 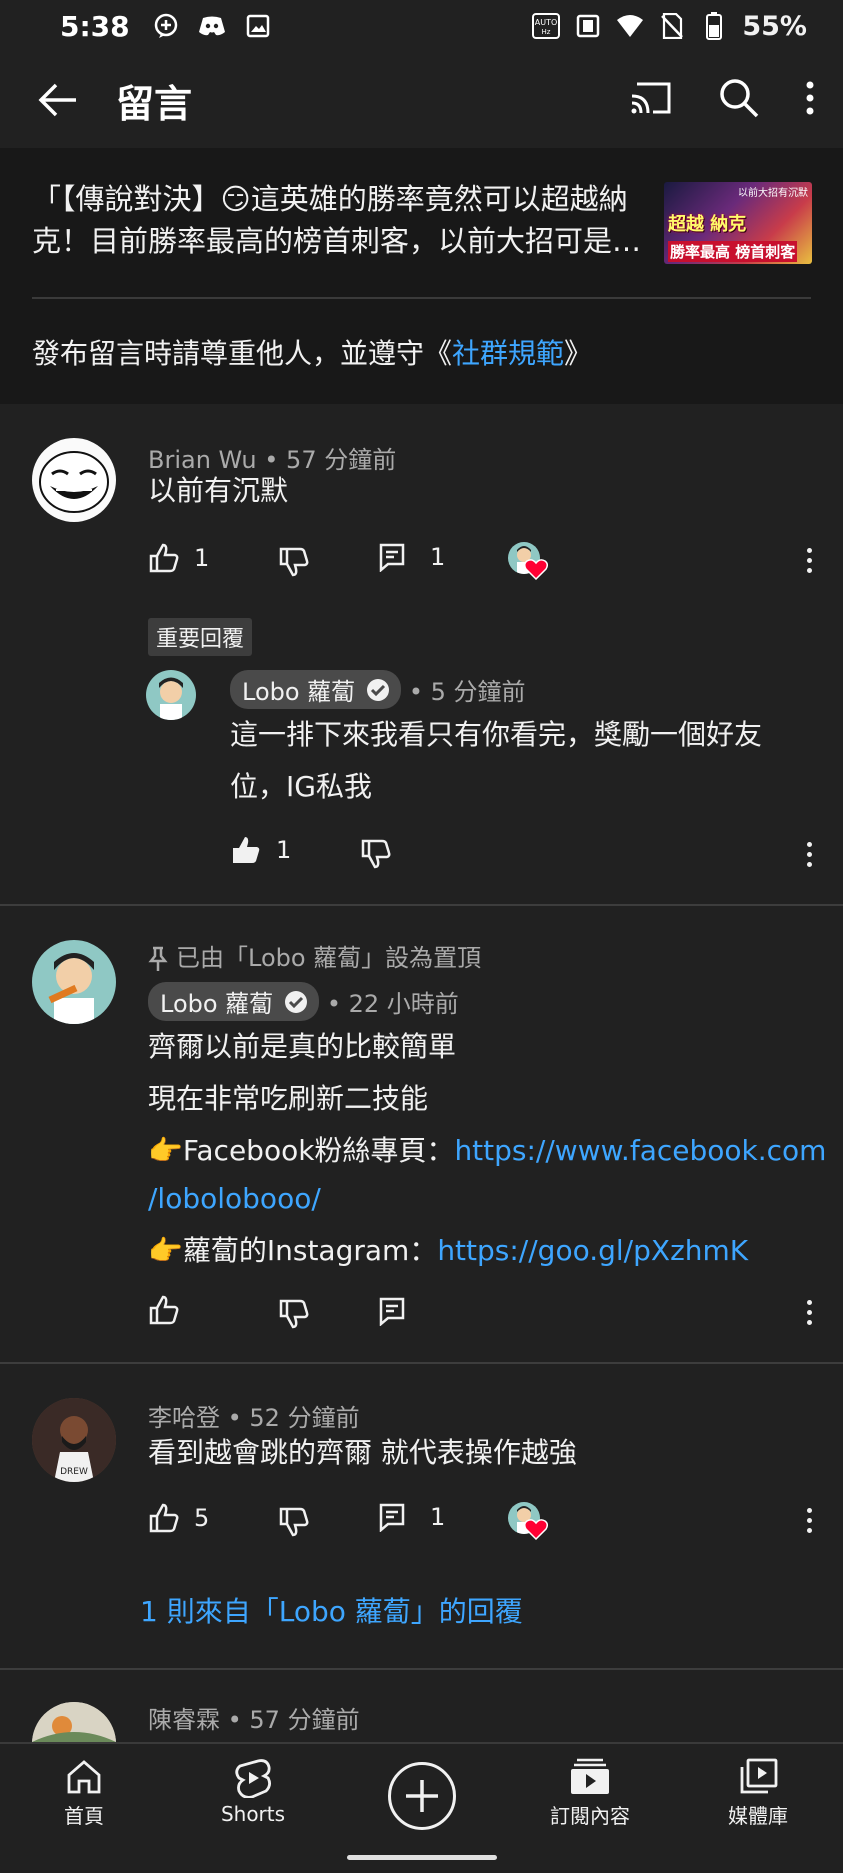 I want to click on subscriptions-icon, so click(x=590, y=1776).